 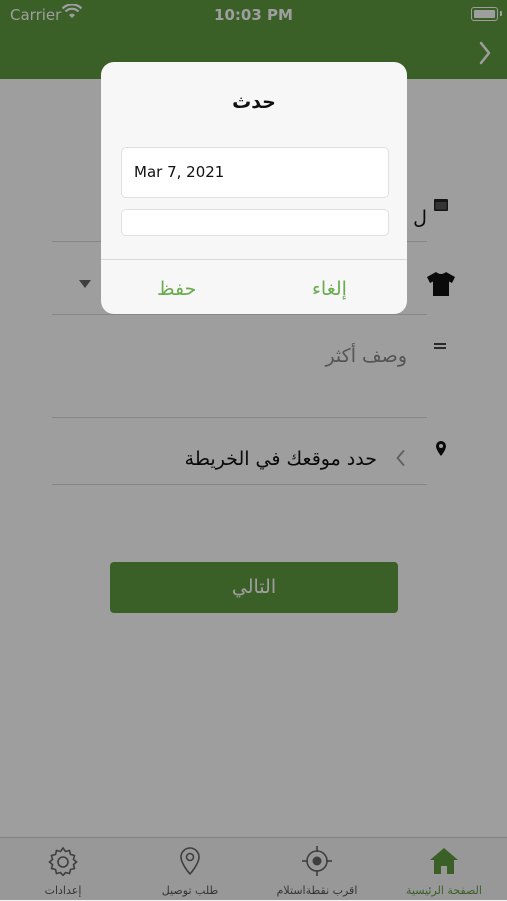 I want to click on cancel-button: إلغاء, so click(x=329, y=289).